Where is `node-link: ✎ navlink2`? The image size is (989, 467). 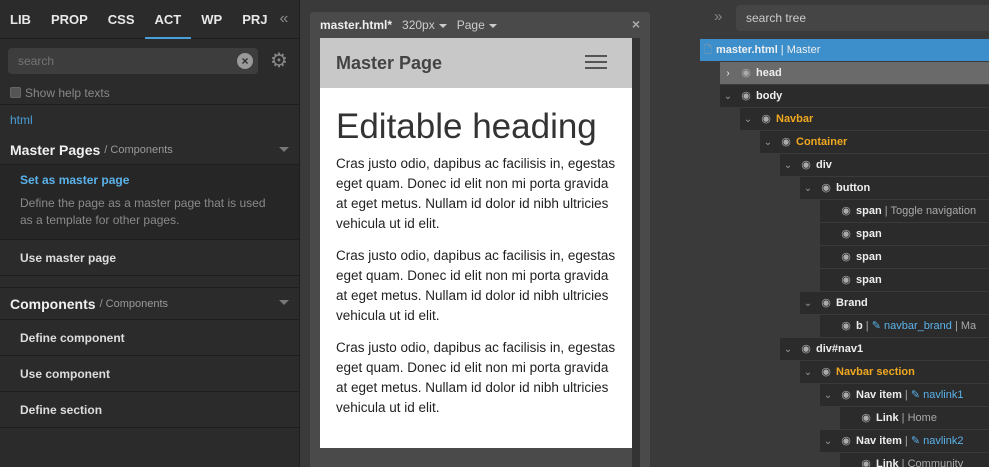 node-link: ✎ navlink2 is located at coordinates (937, 441).